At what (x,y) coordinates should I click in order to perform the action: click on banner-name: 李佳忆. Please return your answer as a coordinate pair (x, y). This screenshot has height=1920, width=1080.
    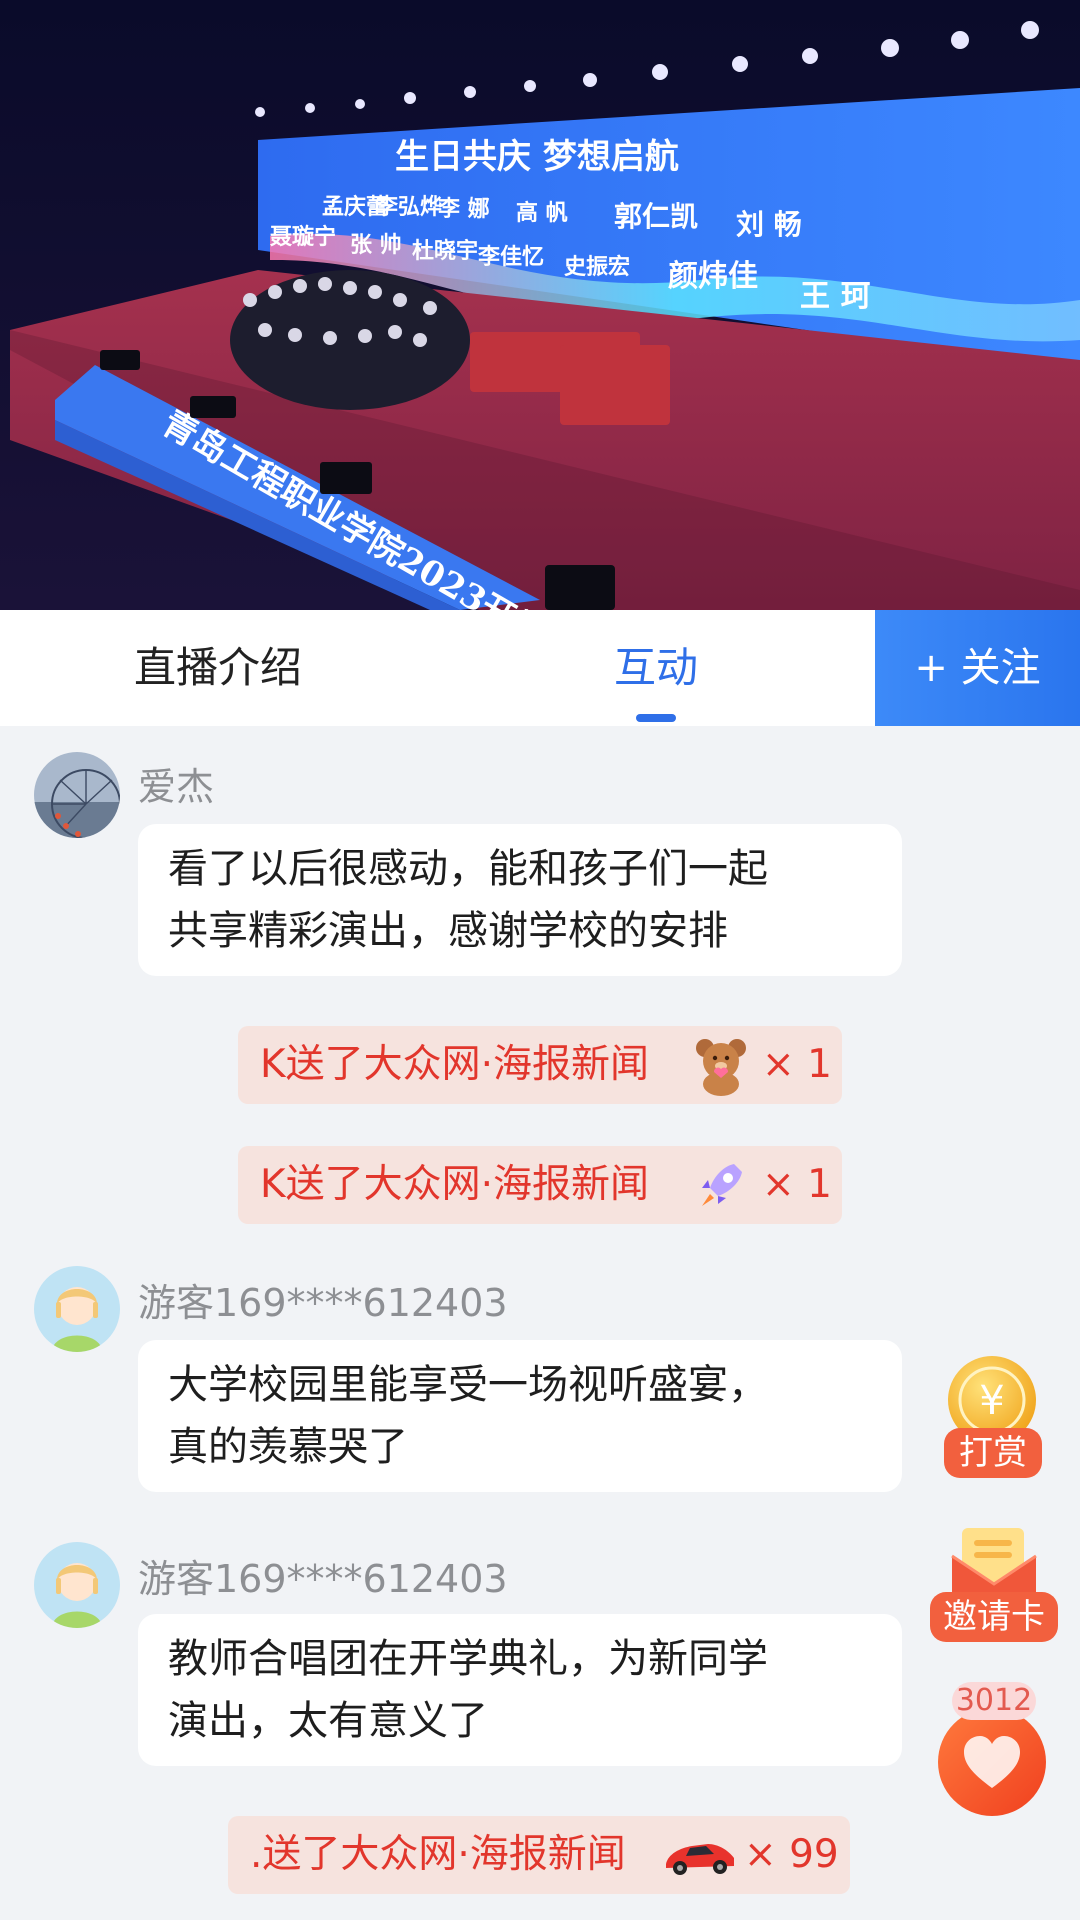
    Looking at the image, I should click on (510, 257).